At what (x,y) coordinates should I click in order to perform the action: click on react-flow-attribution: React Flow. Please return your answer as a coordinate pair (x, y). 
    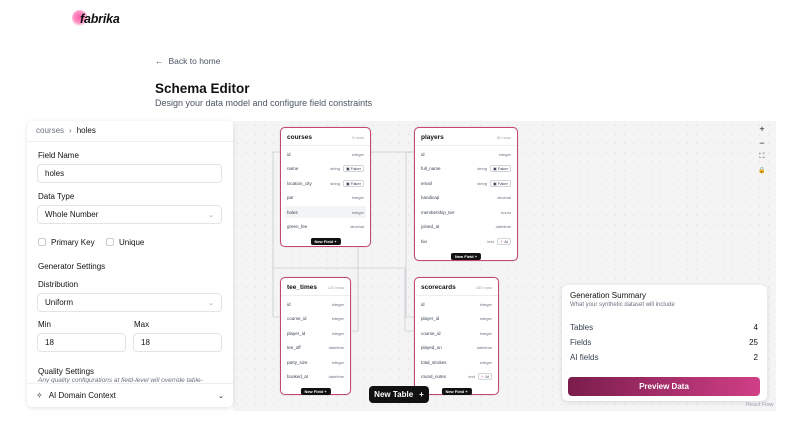
    Looking at the image, I should click on (760, 405).